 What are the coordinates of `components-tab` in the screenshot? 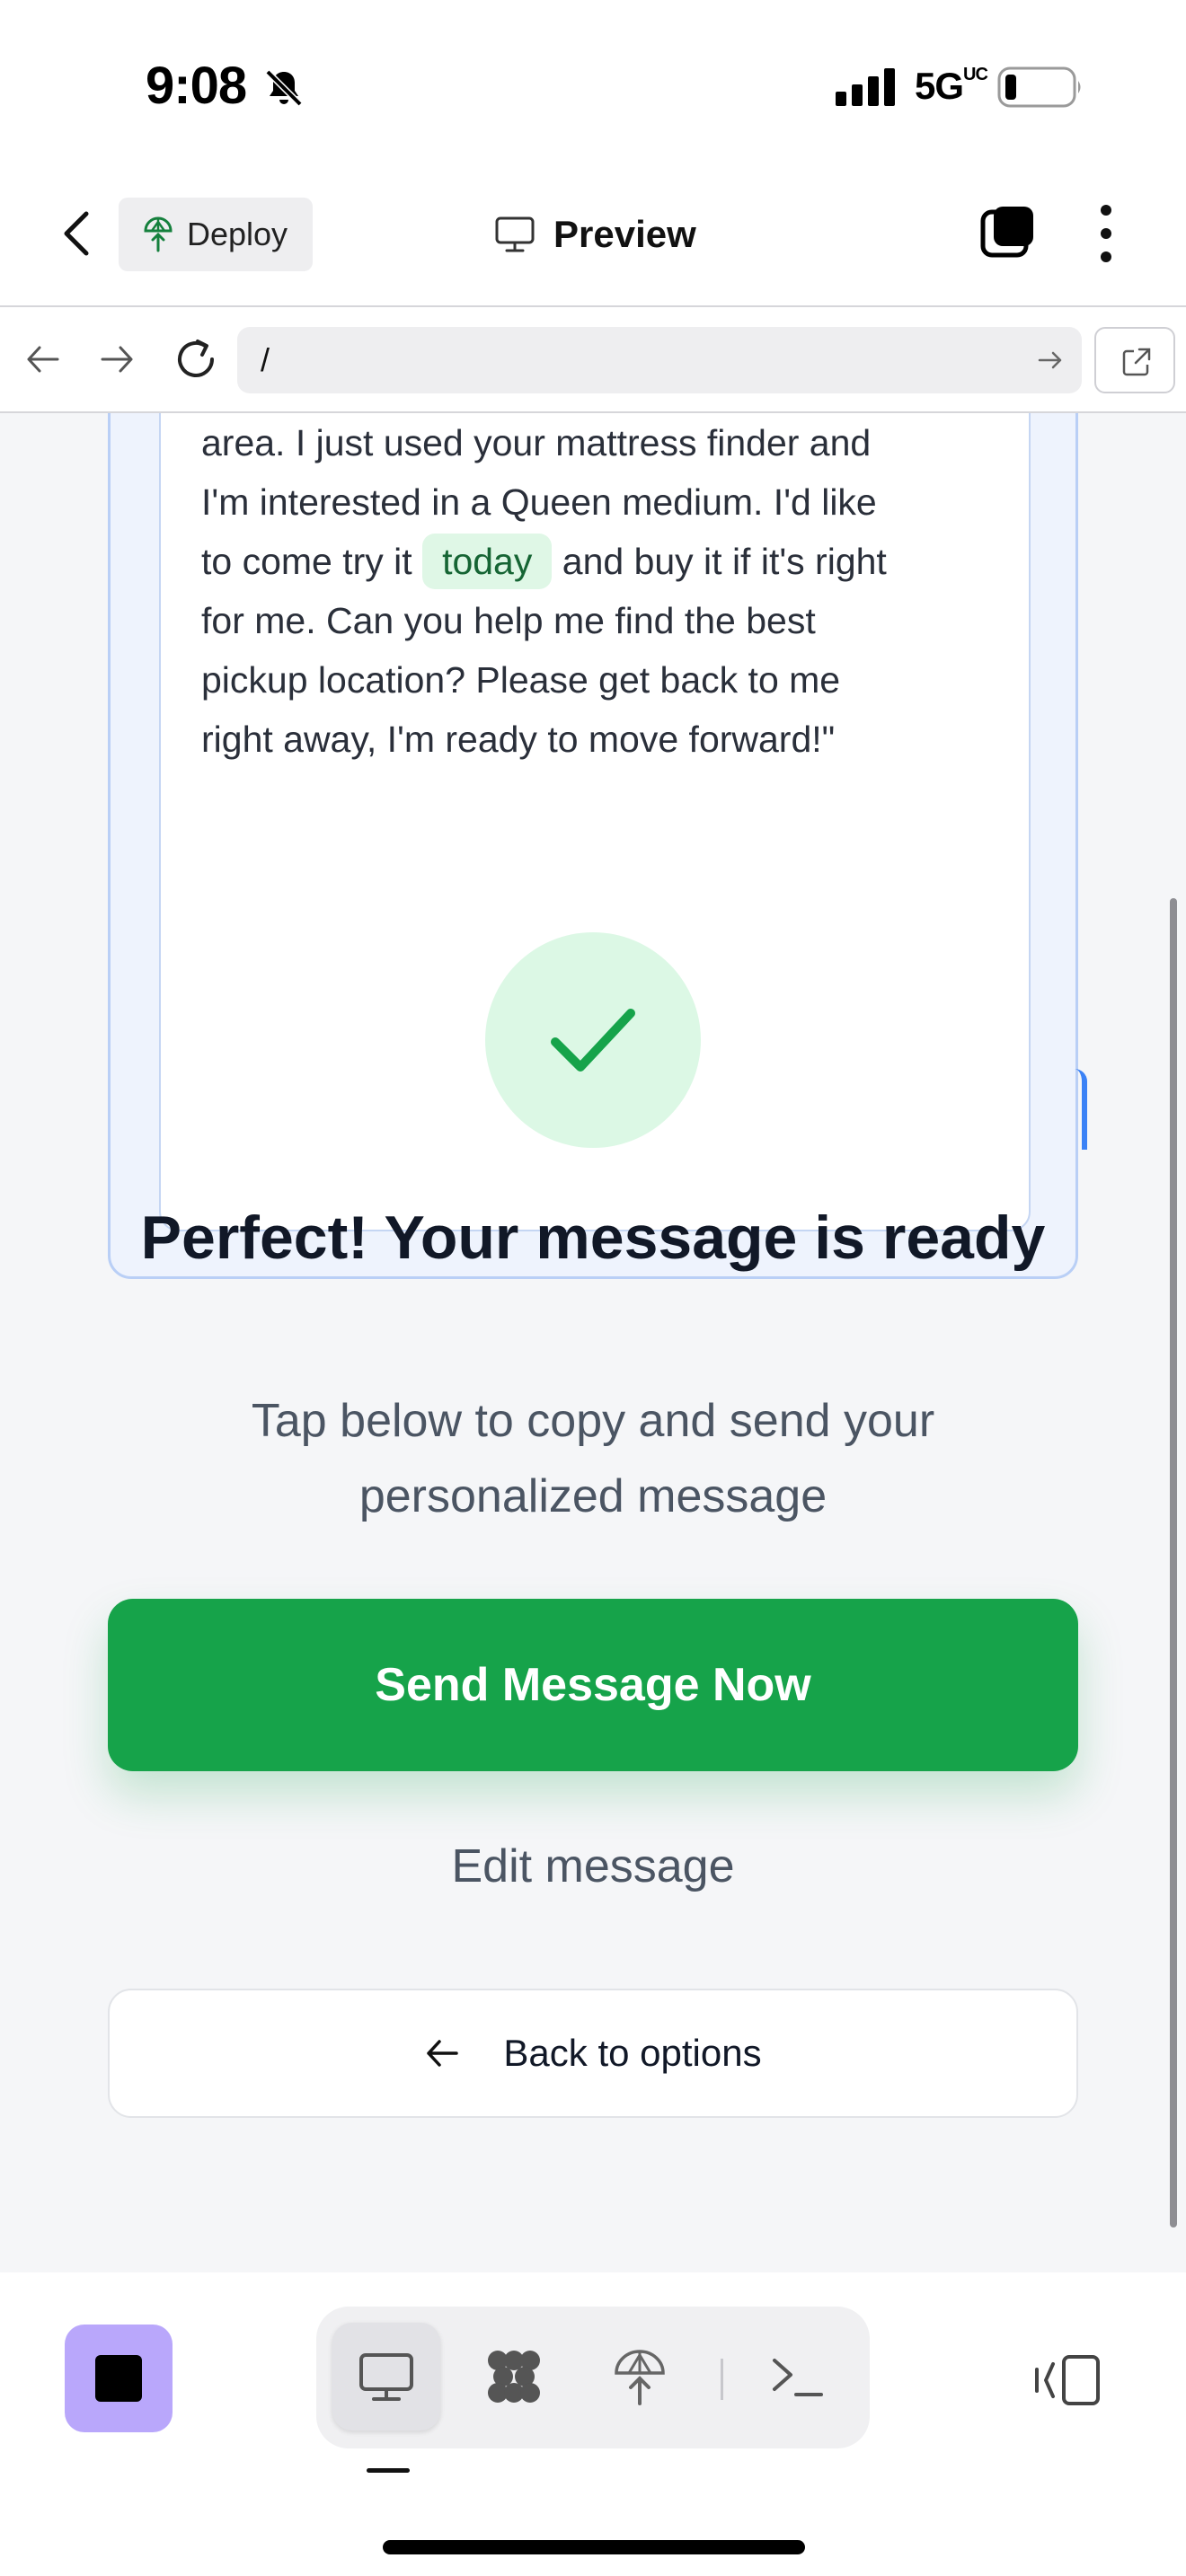 It's located at (514, 2376).